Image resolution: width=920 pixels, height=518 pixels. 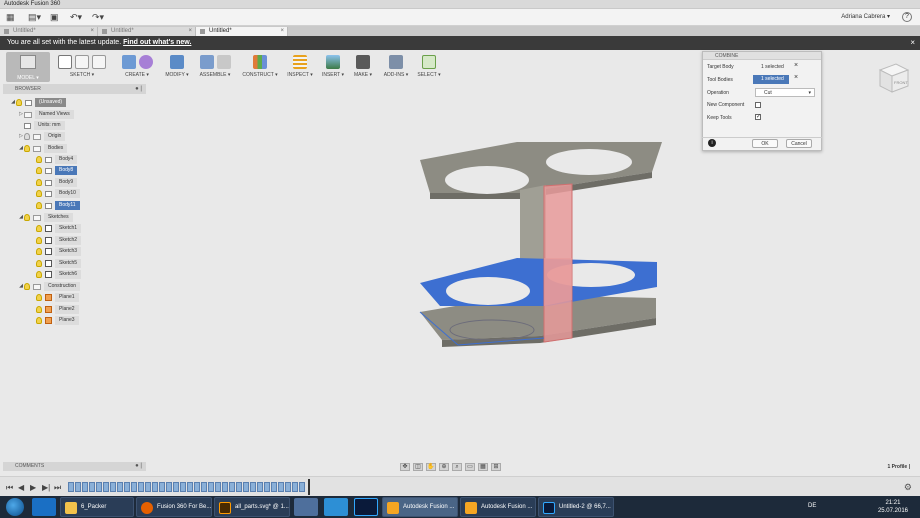 What do you see at coordinates (71, 508) in the screenshot?
I see `folder-icon` at bounding box center [71, 508].